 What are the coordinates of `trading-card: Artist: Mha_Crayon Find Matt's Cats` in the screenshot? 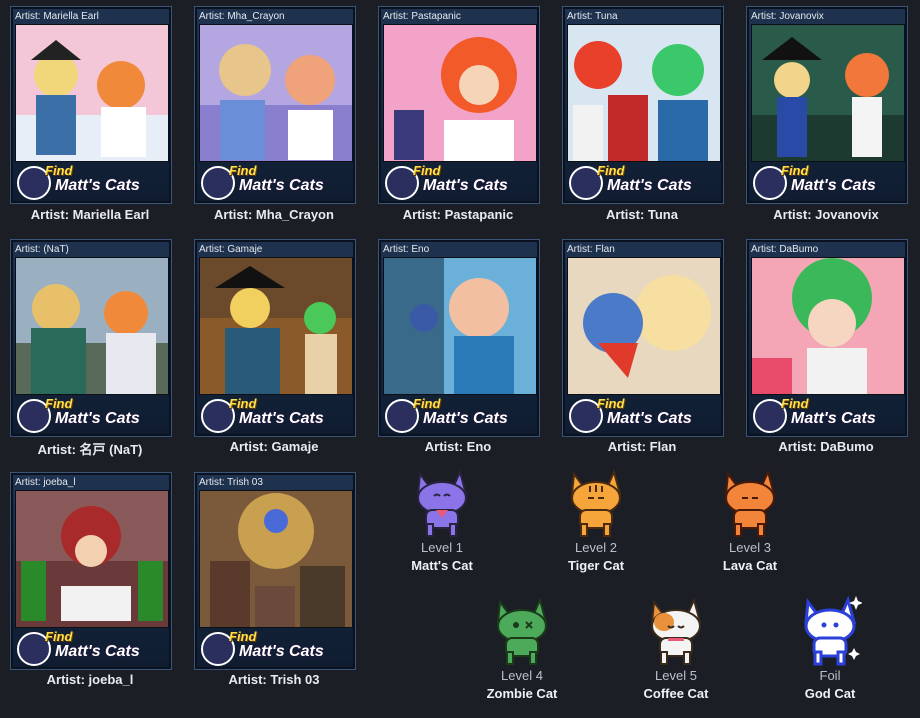 It's located at (275, 105).